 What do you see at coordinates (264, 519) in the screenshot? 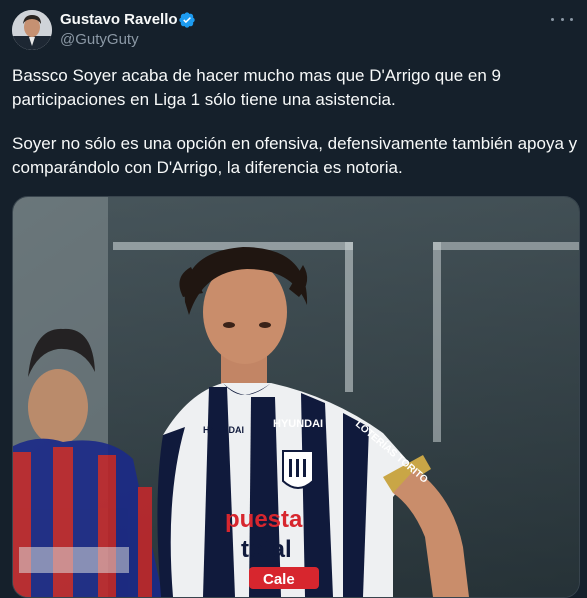
I see `chest-sponsor-line1: puesta` at bounding box center [264, 519].